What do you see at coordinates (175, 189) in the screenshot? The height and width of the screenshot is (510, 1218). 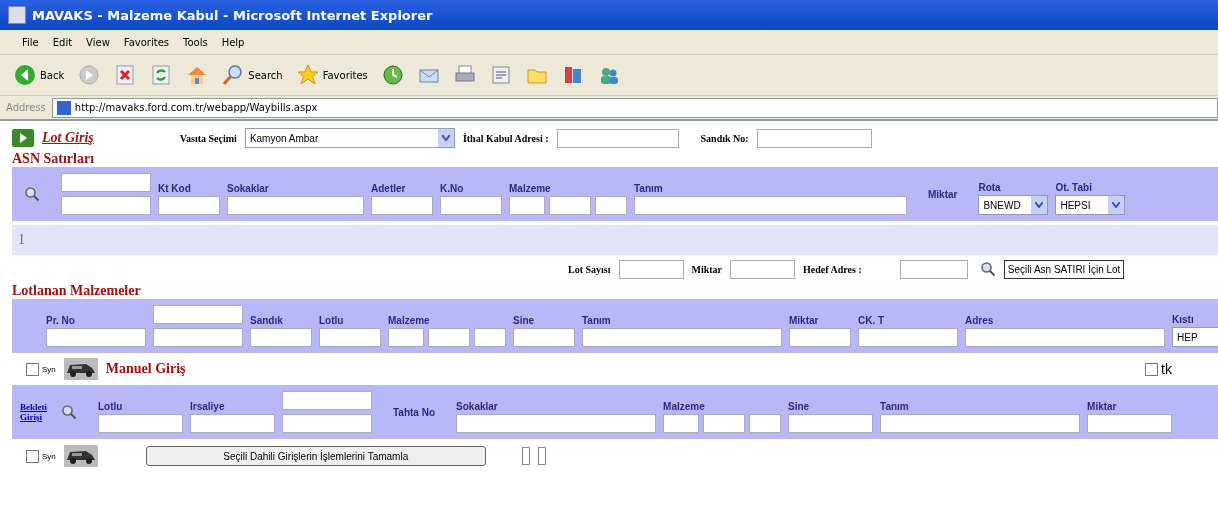 I see `column-label: Kt Kod` at bounding box center [175, 189].